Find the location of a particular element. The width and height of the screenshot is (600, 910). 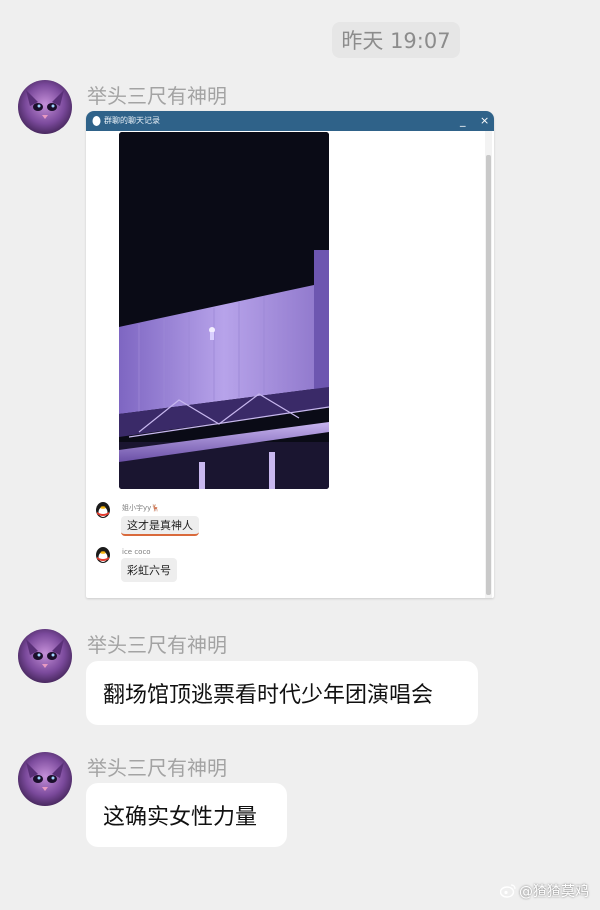

chat-message-bubble: 这才是真神人 is located at coordinates (160, 526).